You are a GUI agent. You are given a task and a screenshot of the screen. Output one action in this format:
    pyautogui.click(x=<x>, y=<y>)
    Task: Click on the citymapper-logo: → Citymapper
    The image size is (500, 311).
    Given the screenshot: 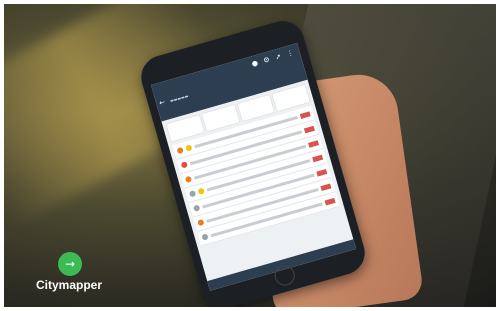 What is the action you would take?
    pyautogui.click(x=76, y=274)
    